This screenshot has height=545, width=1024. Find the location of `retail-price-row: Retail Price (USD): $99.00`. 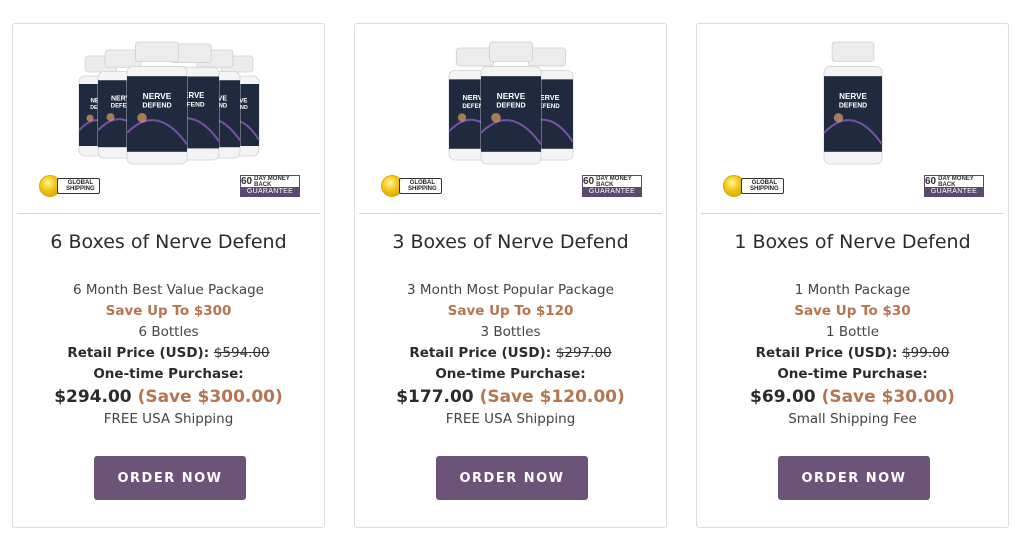

retail-price-row: Retail Price (USD): $99.00 is located at coordinates (852, 353).